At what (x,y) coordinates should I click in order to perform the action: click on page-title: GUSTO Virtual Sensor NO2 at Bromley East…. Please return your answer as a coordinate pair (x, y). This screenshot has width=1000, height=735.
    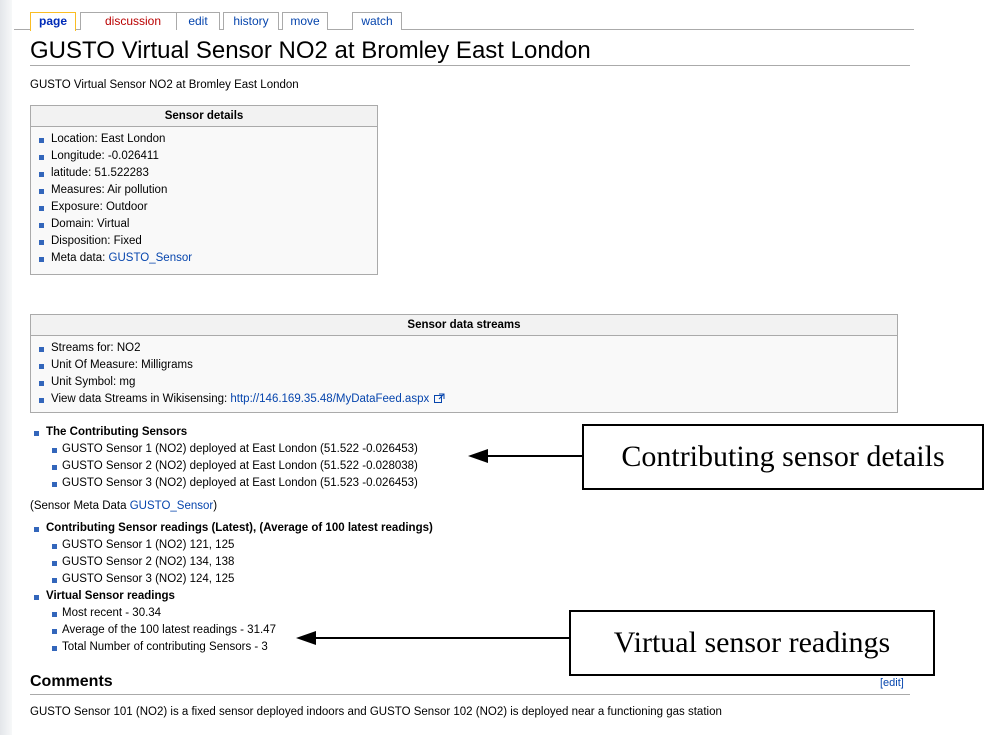
    Looking at the image, I should click on (310, 50).